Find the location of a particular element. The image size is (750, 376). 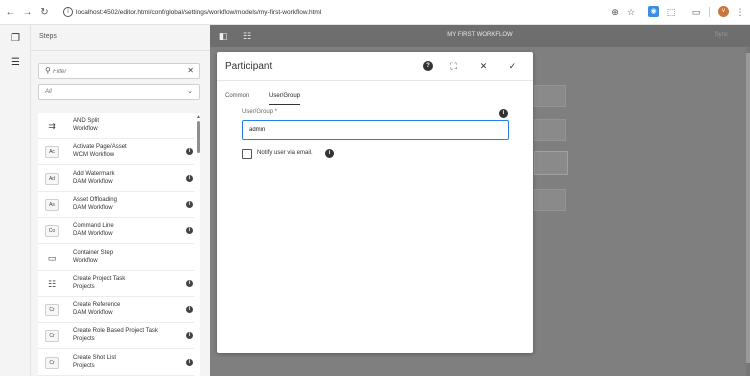

zoom-icon: ⊕ is located at coordinates (615, 12).